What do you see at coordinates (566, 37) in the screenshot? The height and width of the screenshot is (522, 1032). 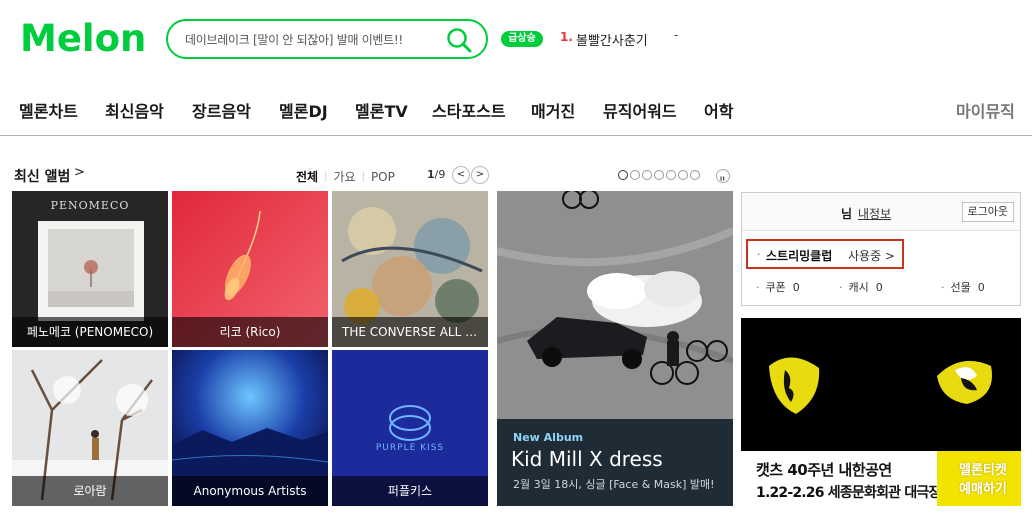 I see `rank-number: 1.` at bounding box center [566, 37].